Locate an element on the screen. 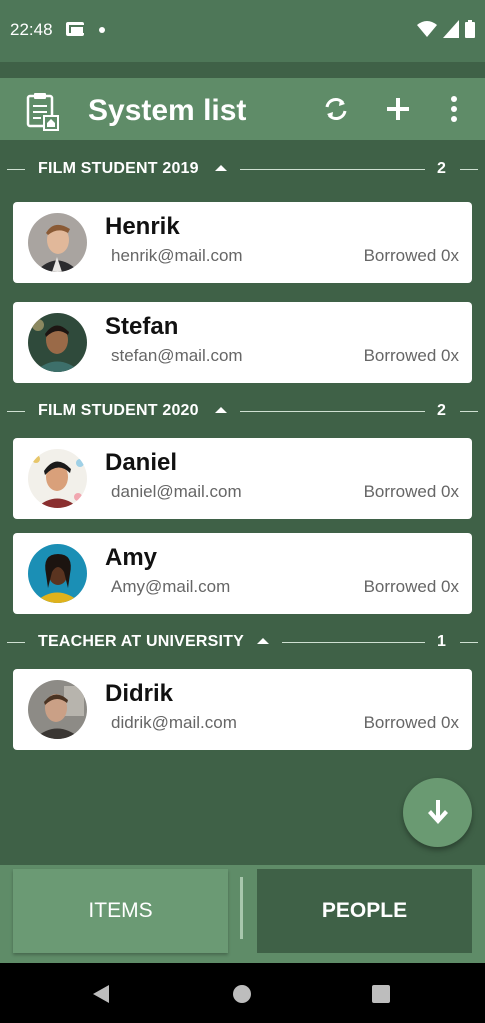  battery-icon is located at coordinates (470, 29).